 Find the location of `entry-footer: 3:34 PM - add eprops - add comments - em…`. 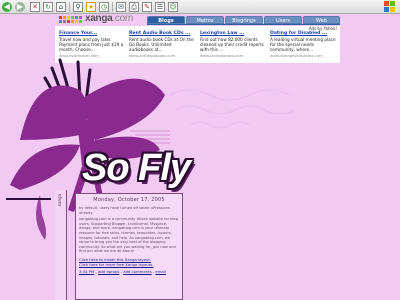

entry-footer: 3:34 PM - add eprops - add comments - em… is located at coordinates (122, 271).